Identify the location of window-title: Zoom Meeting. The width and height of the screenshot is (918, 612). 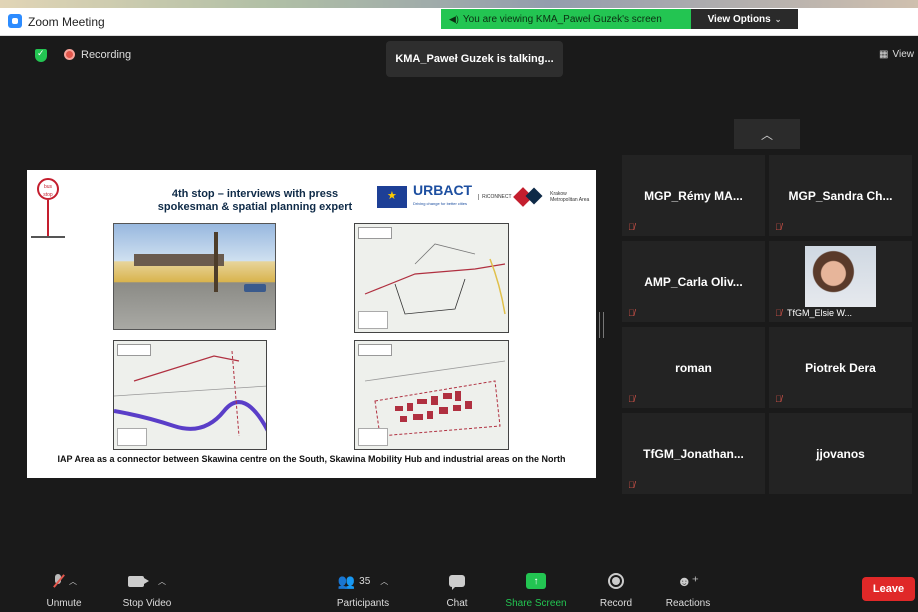
(66, 22).